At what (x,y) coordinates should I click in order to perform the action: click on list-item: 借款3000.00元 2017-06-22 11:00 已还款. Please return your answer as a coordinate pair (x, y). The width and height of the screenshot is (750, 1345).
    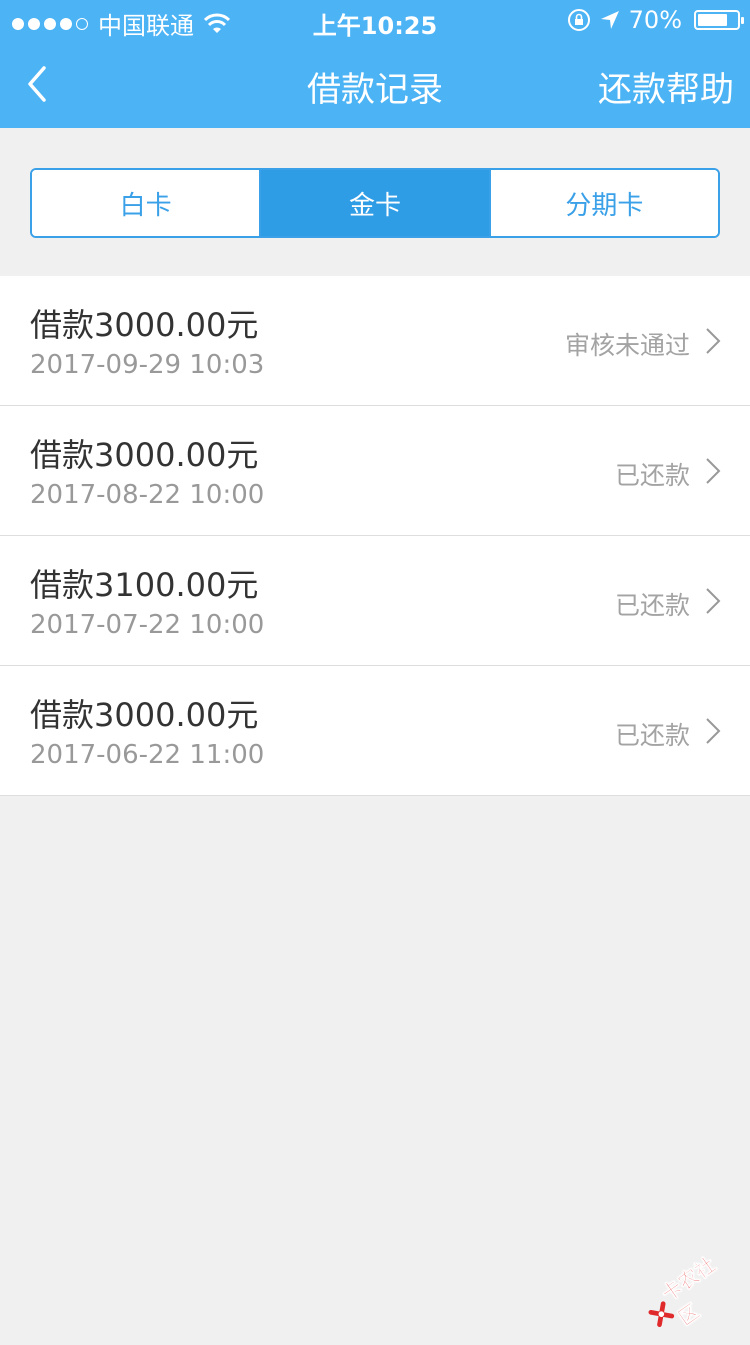
    Looking at the image, I should click on (375, 731).